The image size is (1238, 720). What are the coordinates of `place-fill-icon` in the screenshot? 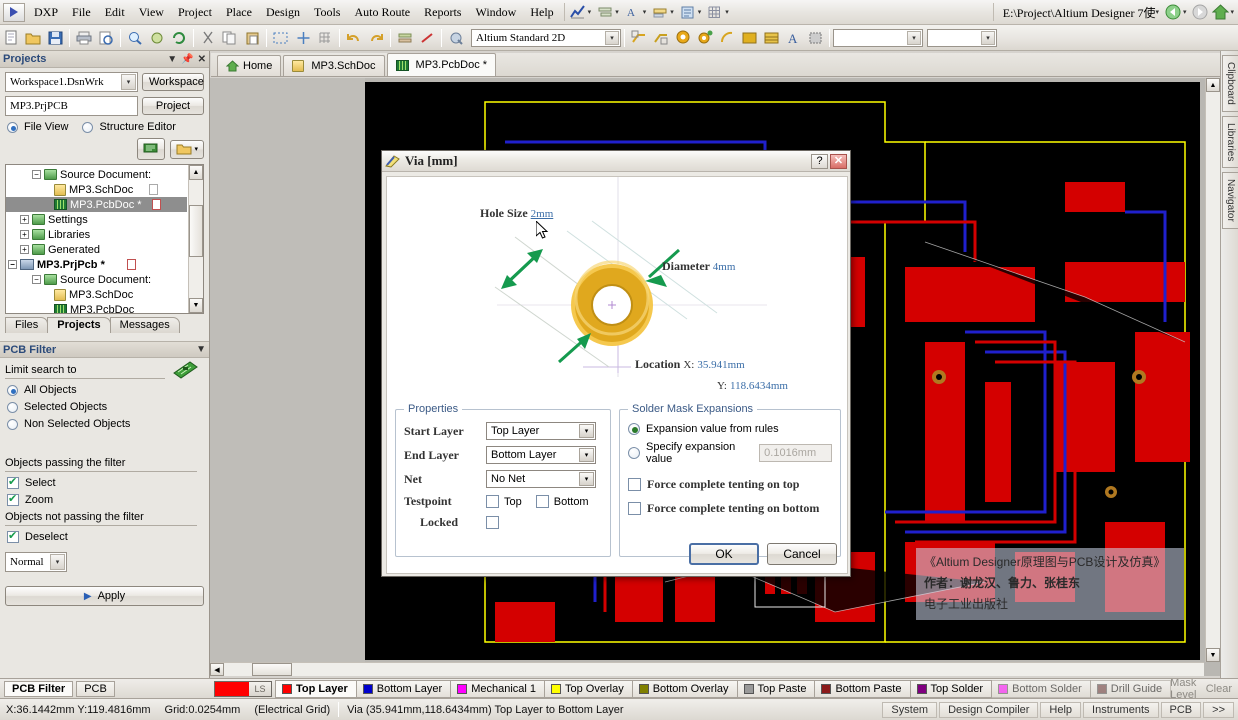 It's located at (749, 38).